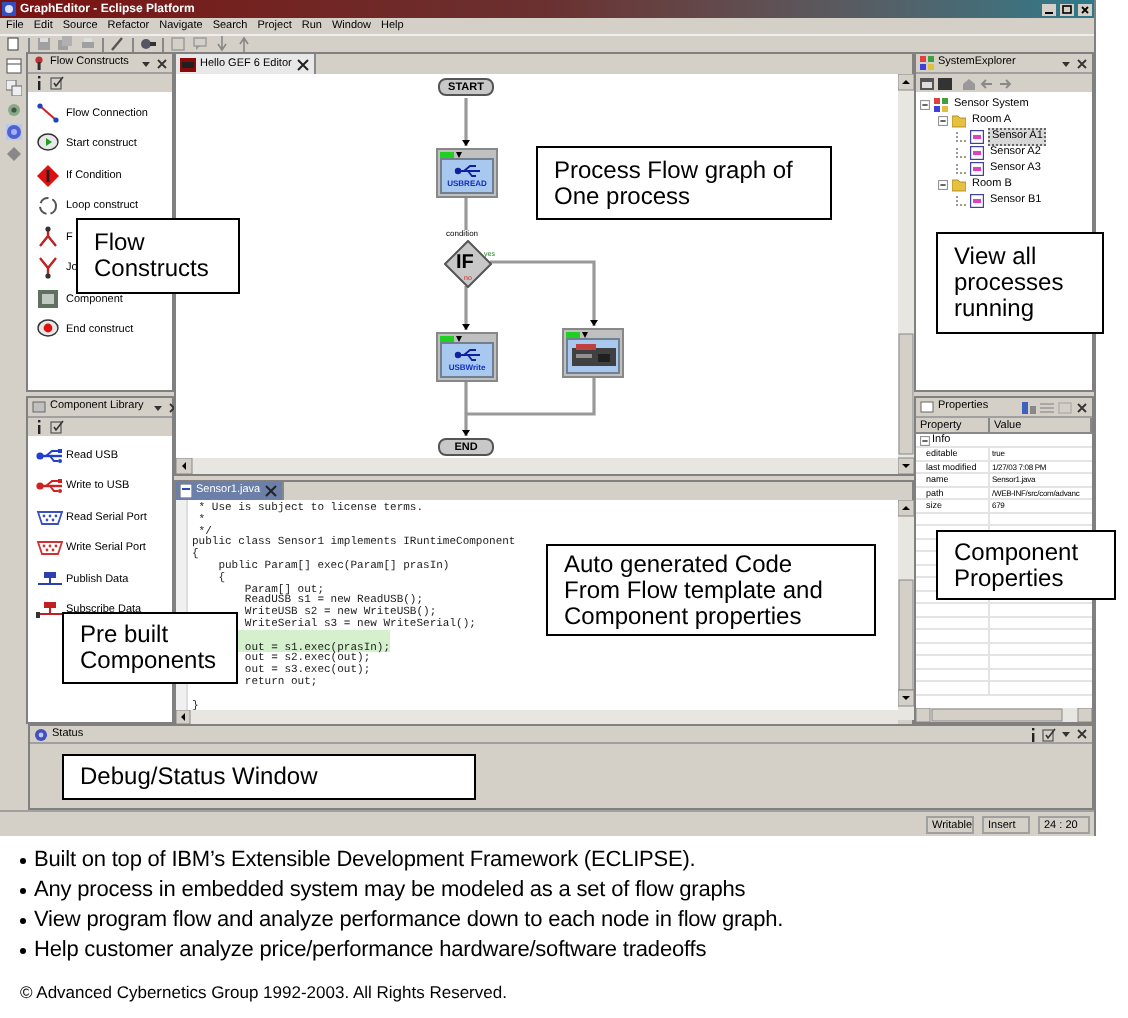 Image resolution: width=1128 pixels, height=1018 pixels. I want to click on app-icon, so click(9, 9).